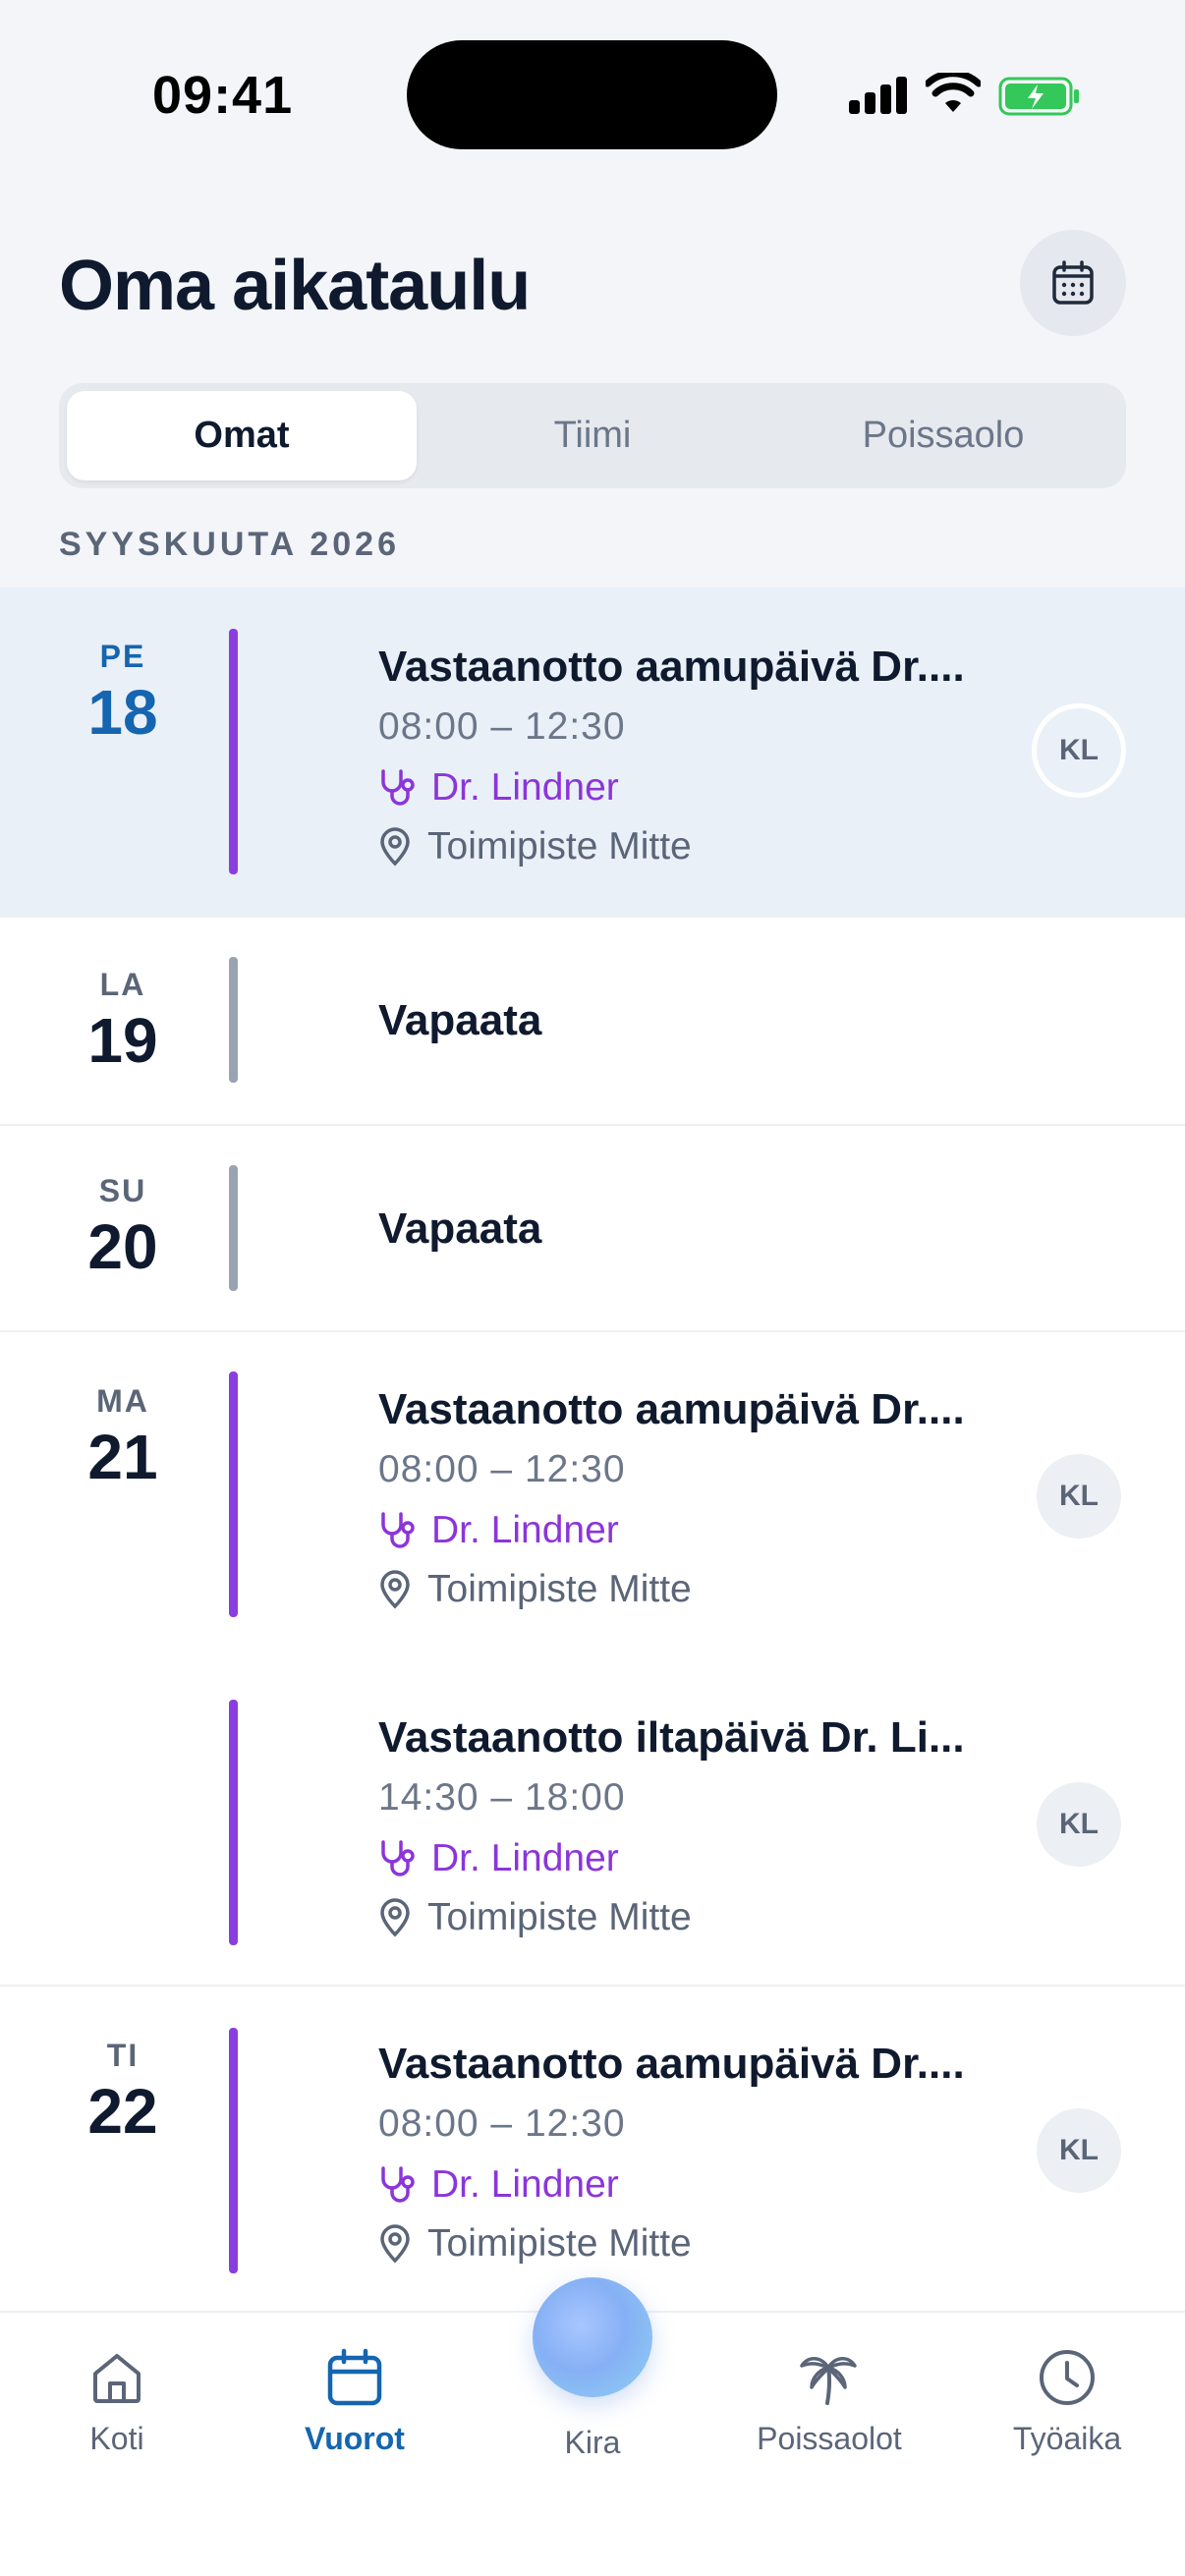  What do you see at coordinates (123, 2111) in the screenshot?
I see `day-number: 22` at bounding box center [123, 2111].